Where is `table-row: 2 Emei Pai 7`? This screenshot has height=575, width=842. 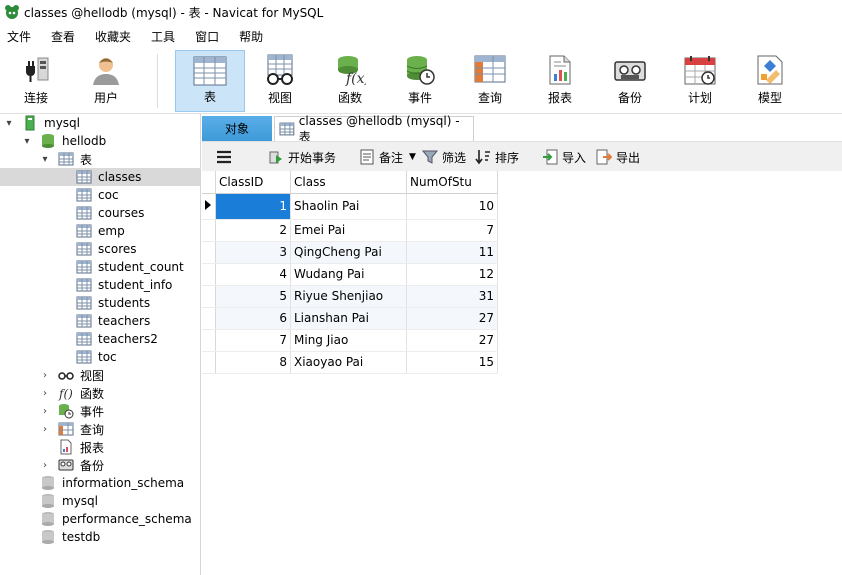 table-row: 2 Emei Pai 7 is located at coordinates (350, 230).